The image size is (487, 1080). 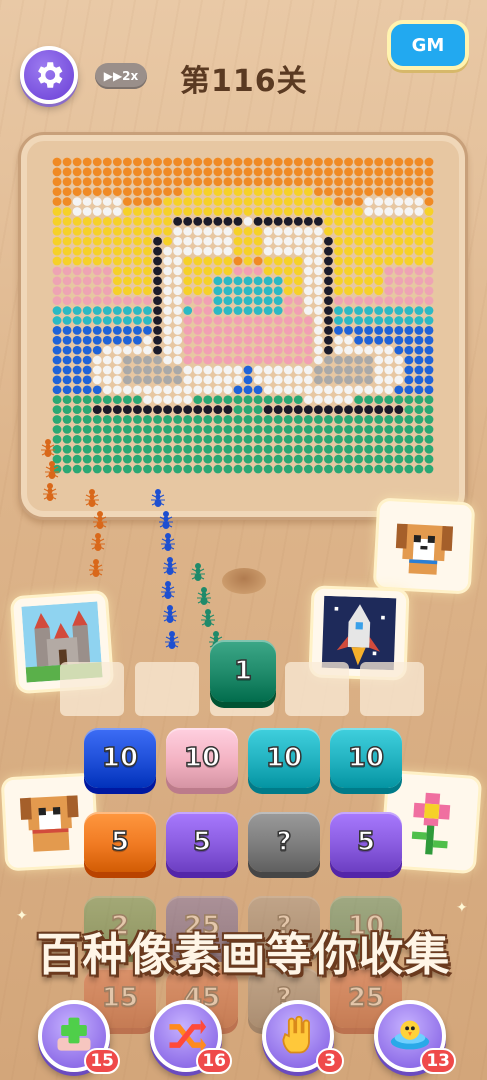 I want to click on tool-ufo: 13, so click(x=415, y=1037).